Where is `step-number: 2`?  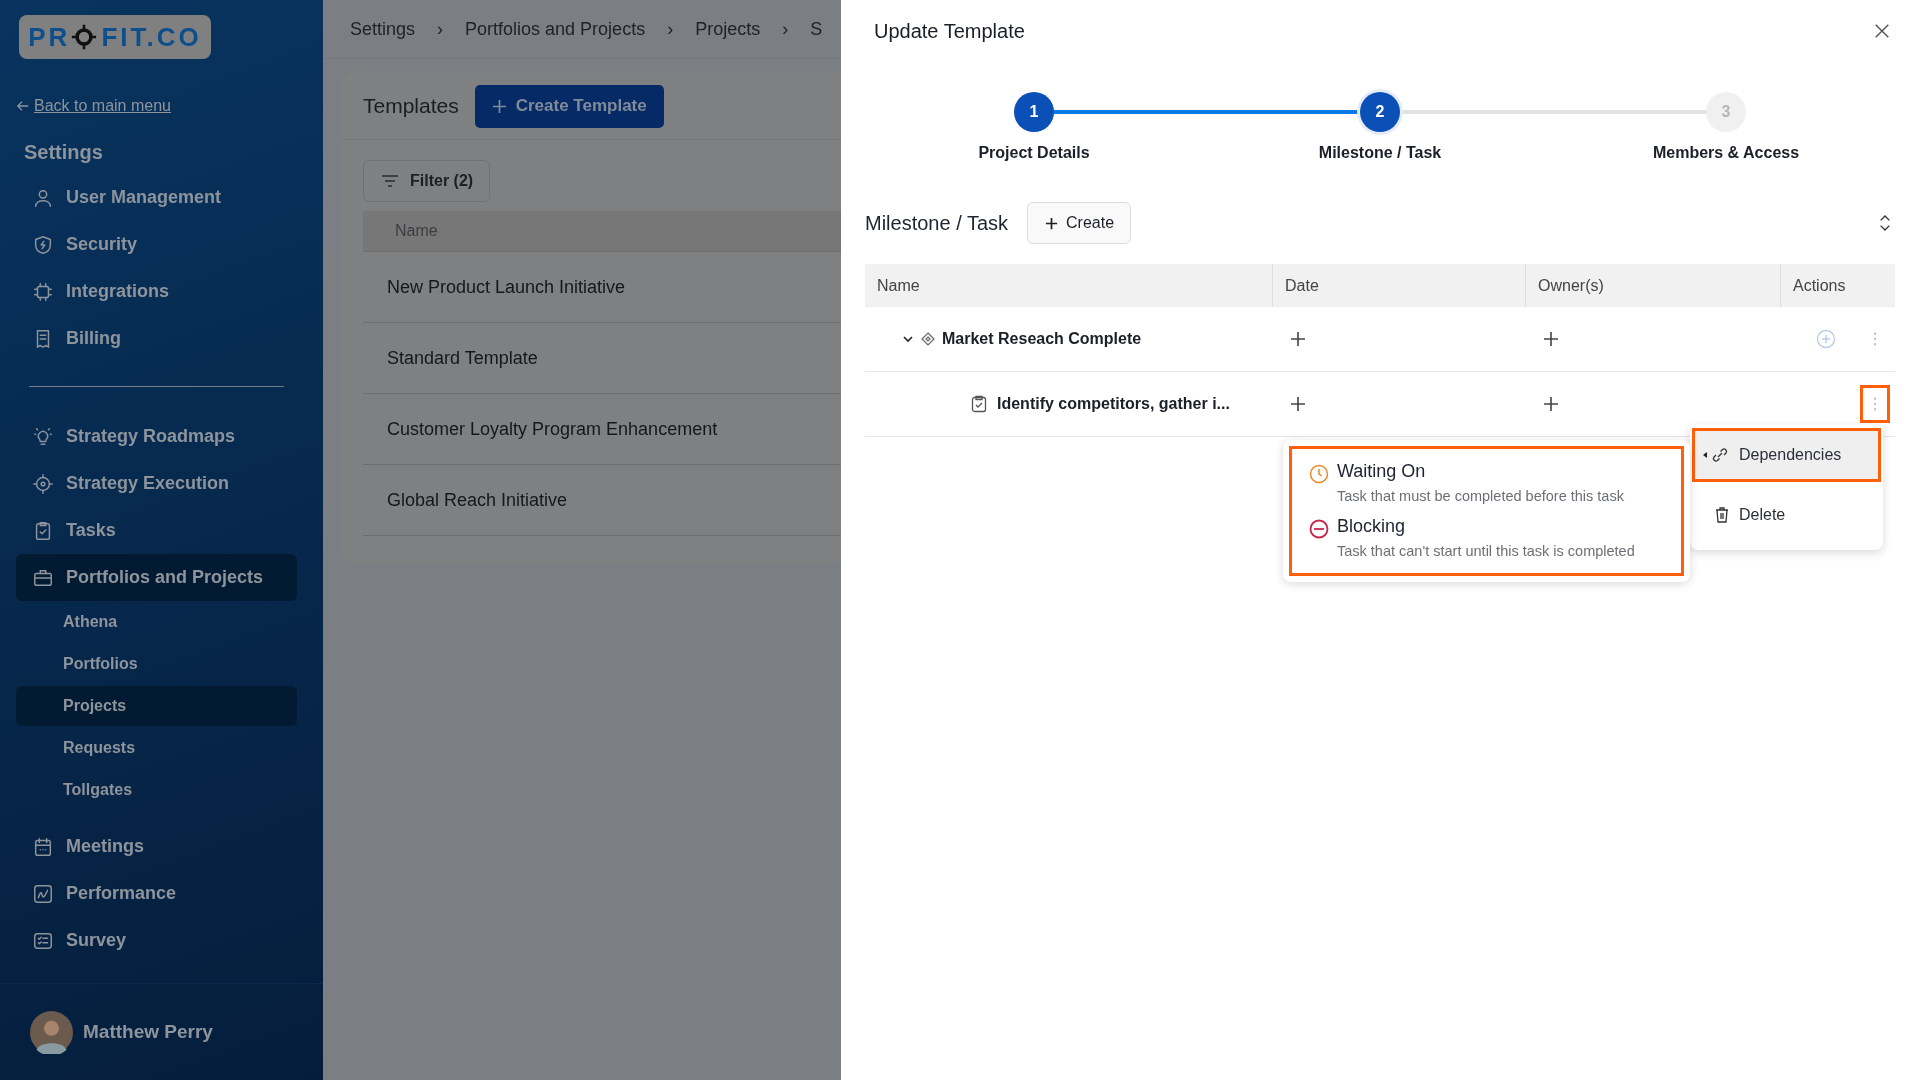 step-number: 2 is located at coordinates (1380, 112).